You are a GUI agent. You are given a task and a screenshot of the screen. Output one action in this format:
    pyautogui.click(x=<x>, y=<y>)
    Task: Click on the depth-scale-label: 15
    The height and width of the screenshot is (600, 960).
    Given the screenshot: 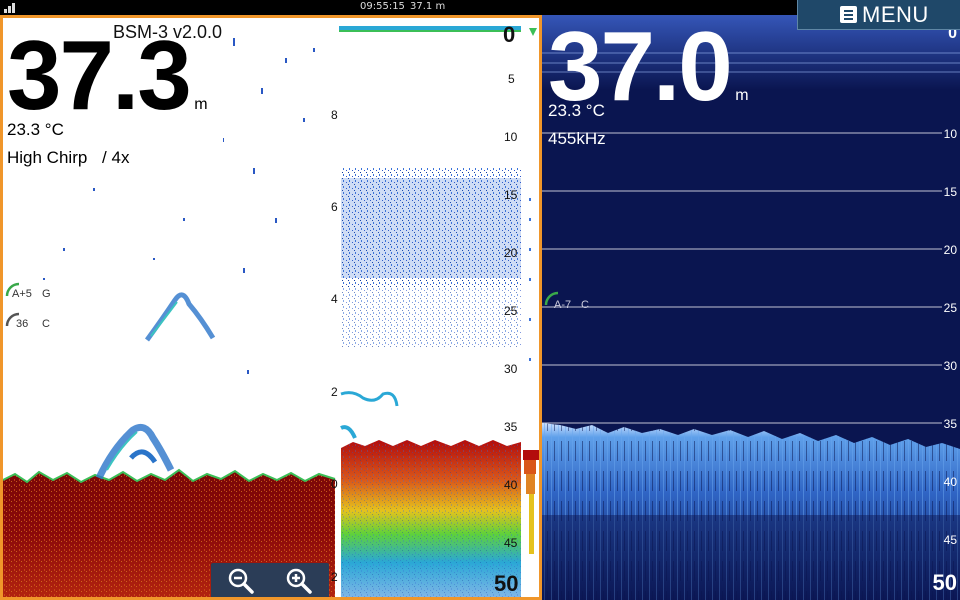 What is the action you would take?
    pyautogui.click(x=511, y=195)
    